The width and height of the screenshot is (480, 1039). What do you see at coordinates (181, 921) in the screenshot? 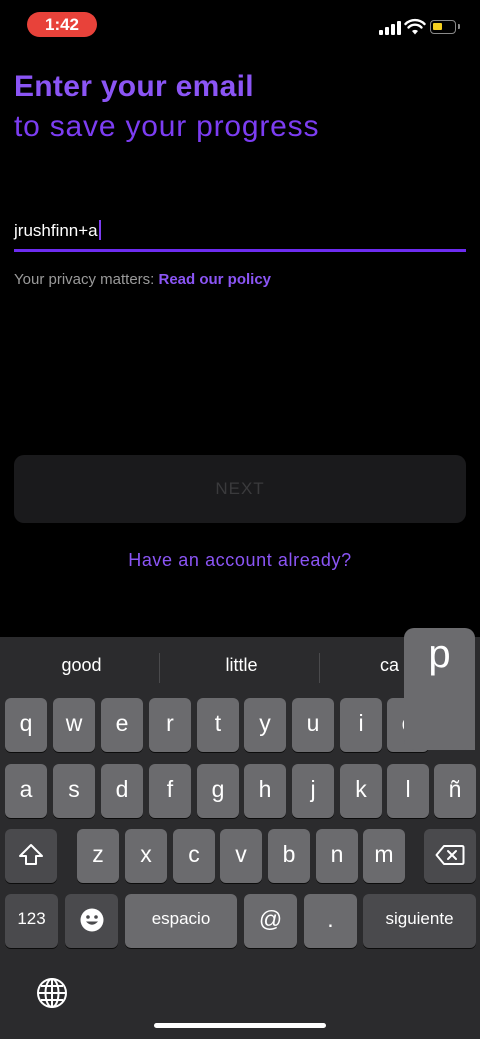
I see `space-key: espacio` at bounding box center [181, 921].